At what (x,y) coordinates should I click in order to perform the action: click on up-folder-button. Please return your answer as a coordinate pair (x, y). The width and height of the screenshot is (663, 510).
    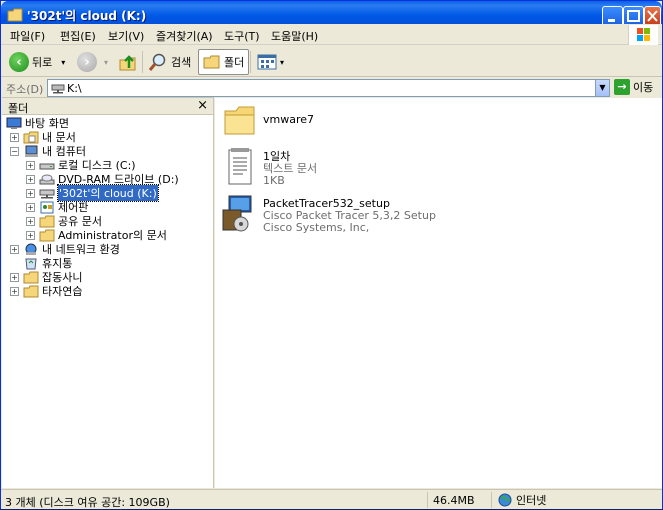
    Looking at the image, I should click on (128, 62).